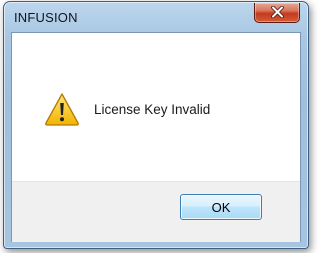 This screenshot has width=320, height=253. I want to click on window-title: INFUSION, so click(46, 17).